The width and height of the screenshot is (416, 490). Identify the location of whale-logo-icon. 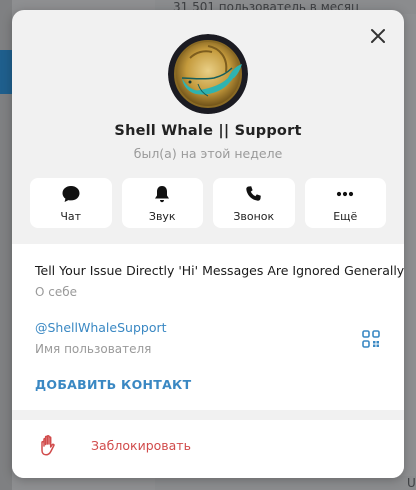
(208, 74).